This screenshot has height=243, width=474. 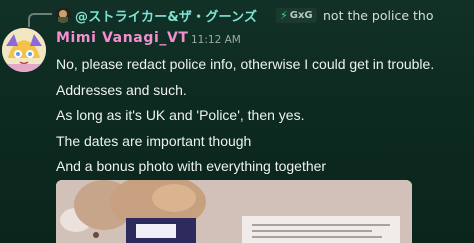 I want to click on lightning-icon: ⚡, so click(x=284, y=15).